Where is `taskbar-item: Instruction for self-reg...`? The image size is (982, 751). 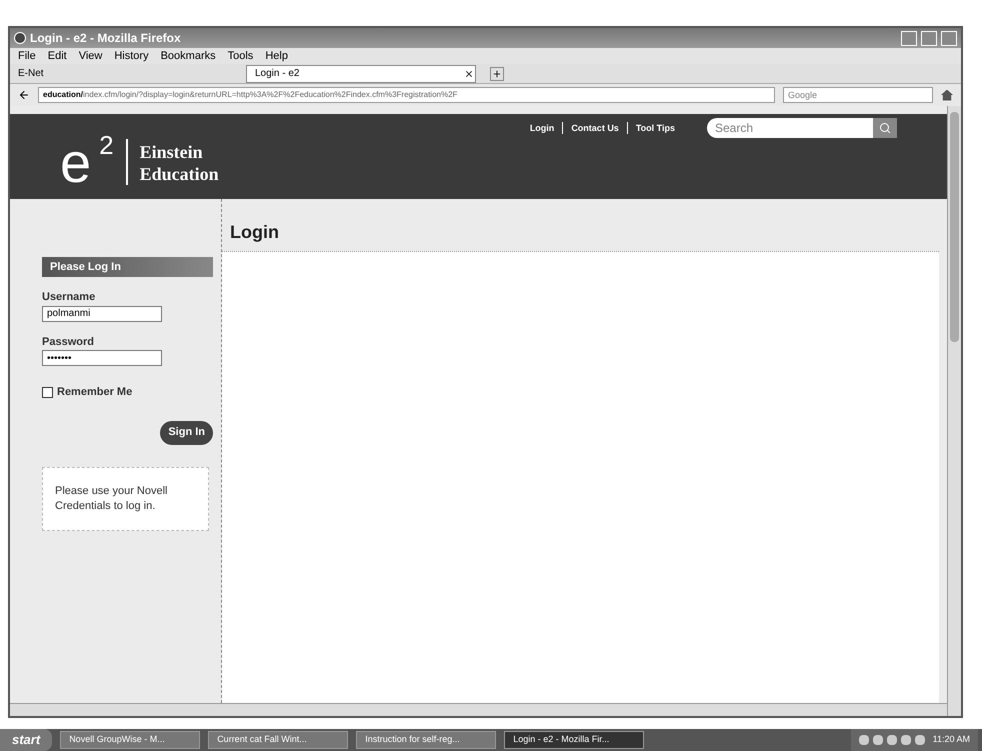 taskbar-item: Instruction for self-reg... is located at coordinates (426, 740).